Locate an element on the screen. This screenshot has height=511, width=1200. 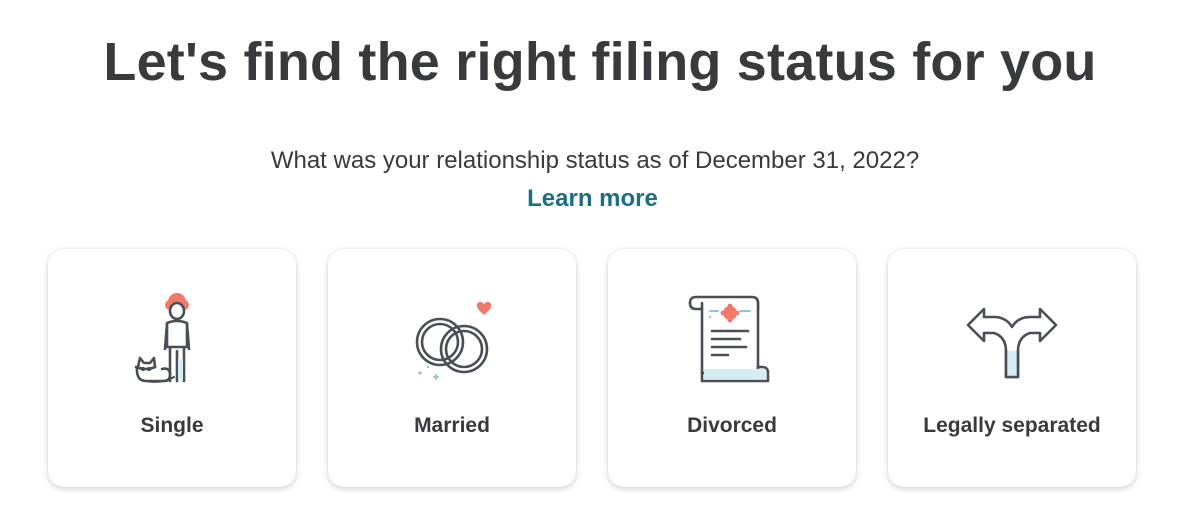
split-arrow-icon is located at coordinates (1012, 339).